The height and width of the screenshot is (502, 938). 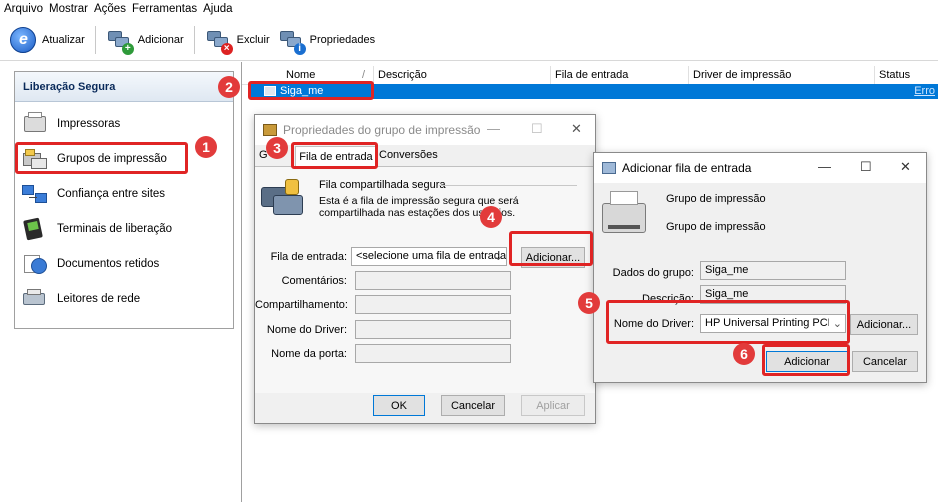 What do you see at coordinates (906, 75) in the screenshot?
I see `column-status: Status` at bounding box center [906, 75].